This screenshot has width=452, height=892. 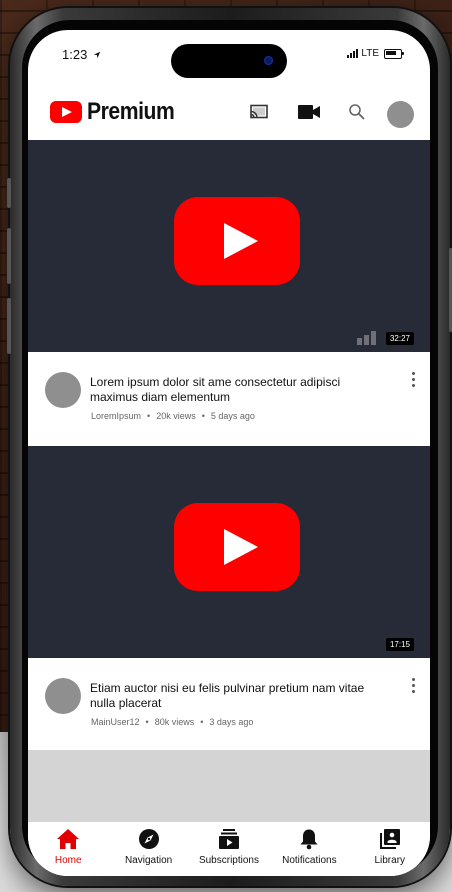 I want to click on signal-strength-icon, so click(x=366, y=338).